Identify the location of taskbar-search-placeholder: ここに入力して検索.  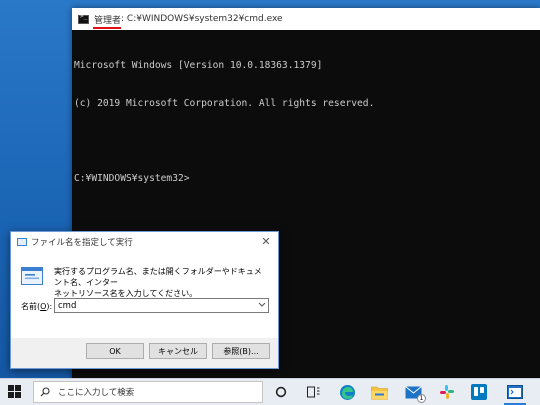
(96, 393).